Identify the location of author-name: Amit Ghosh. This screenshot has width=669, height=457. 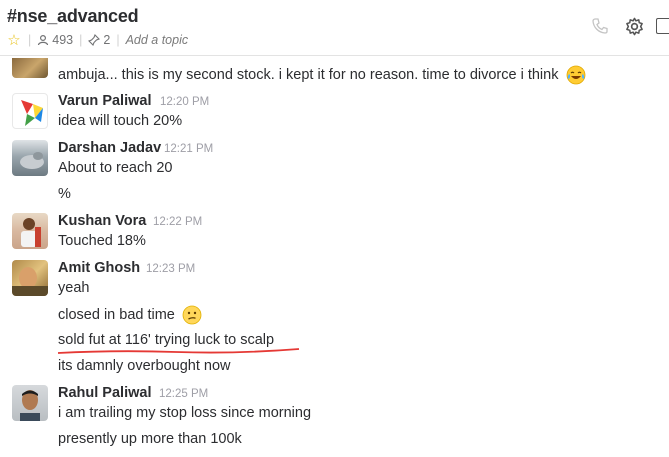
(99, 268).